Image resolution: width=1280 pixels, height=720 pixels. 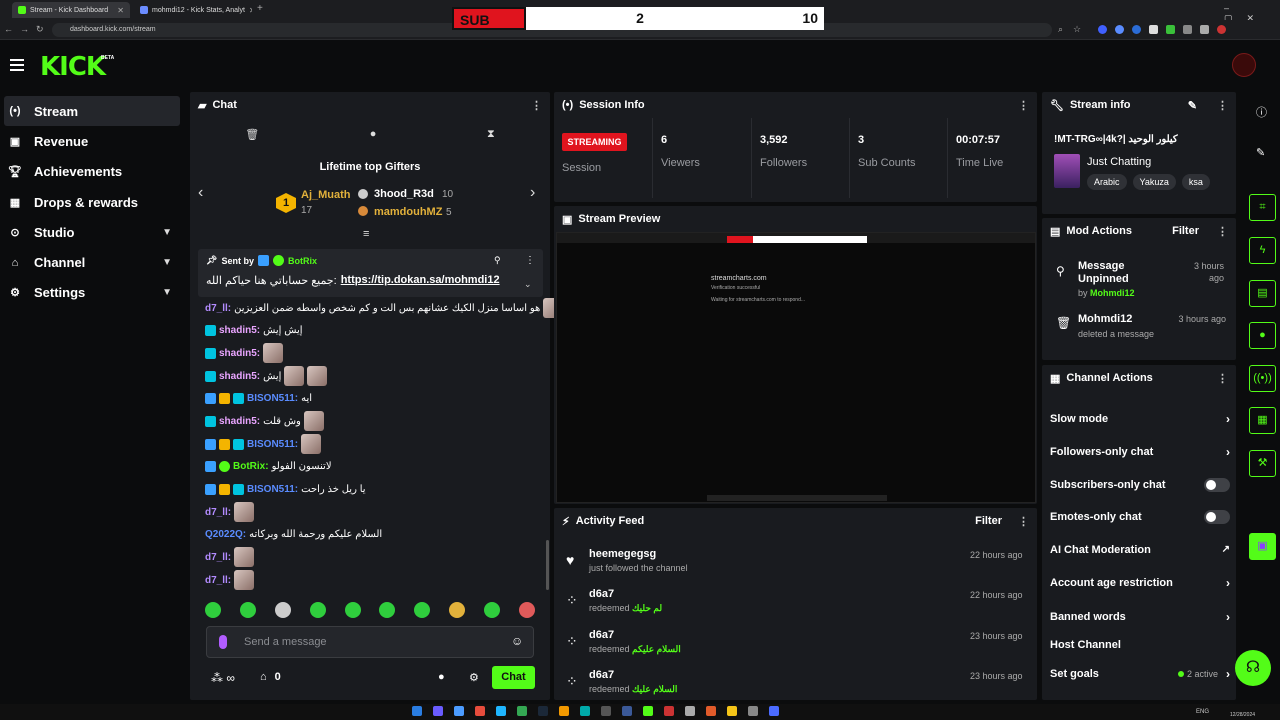 What do you see at coordinates (92, 111) in the screenshot?
I see `sidebar-item-stream: (•) Stream` at bounding box center [92, 111].